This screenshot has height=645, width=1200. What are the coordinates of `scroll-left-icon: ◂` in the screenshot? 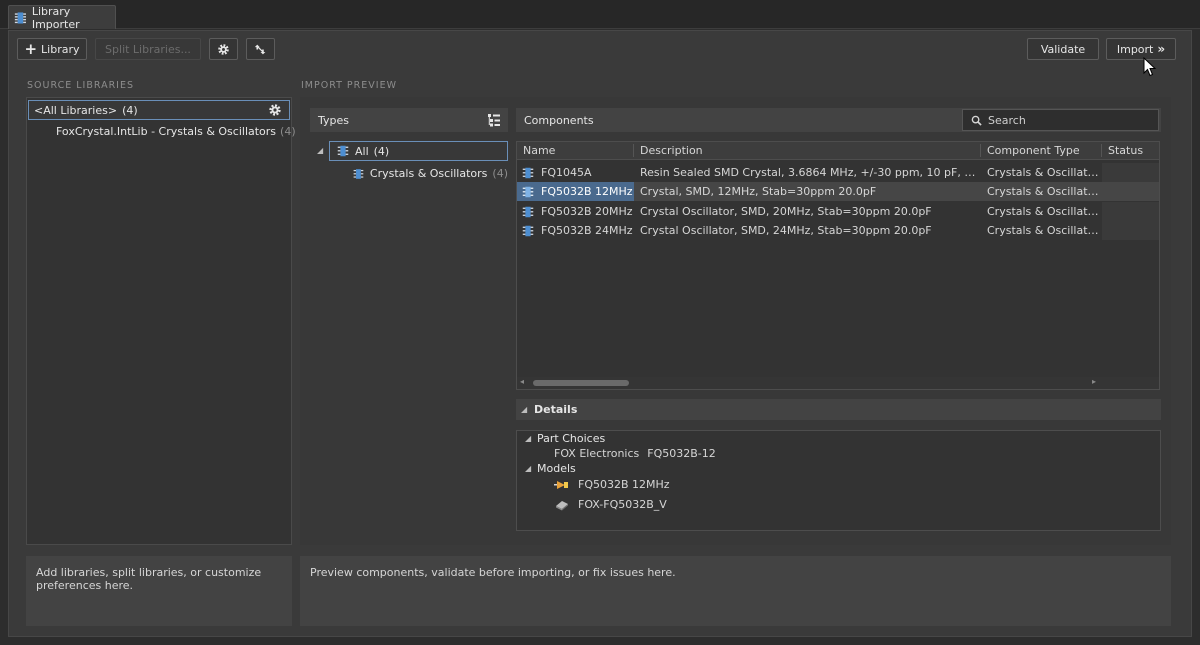 It's located at (522, 381).